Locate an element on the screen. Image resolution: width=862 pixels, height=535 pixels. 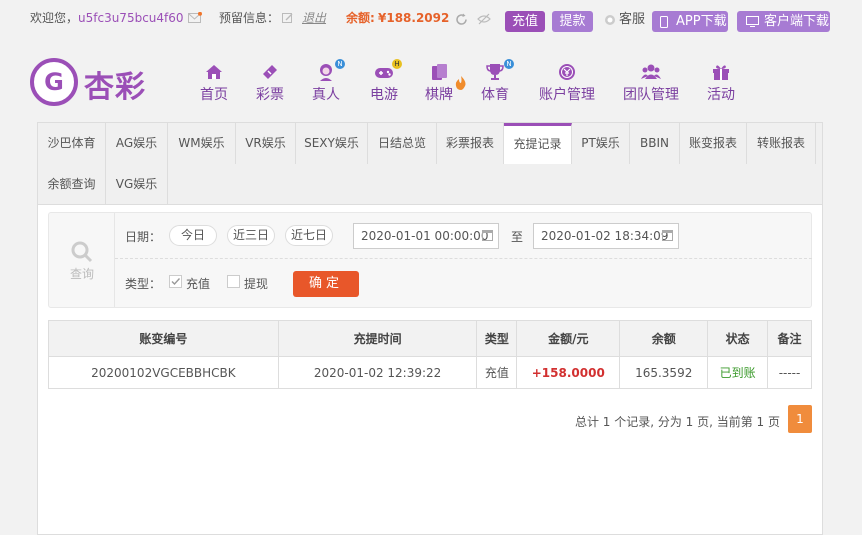
client-download-button: 客户端下载 is located at coordinates (783, 21).